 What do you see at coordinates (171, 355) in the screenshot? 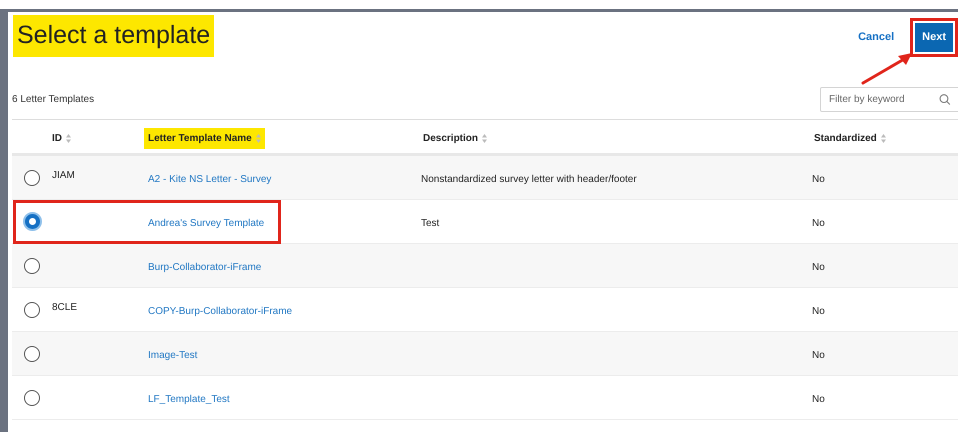
I see `template-name-link: Image-Test` at bounding box center [171, 355].